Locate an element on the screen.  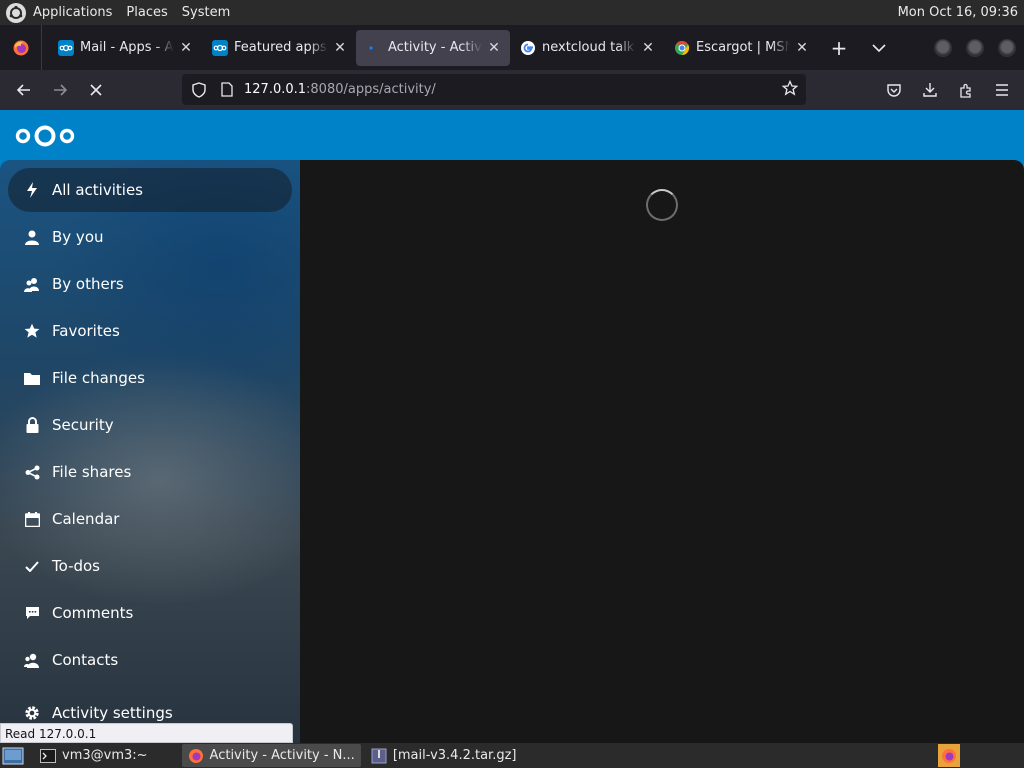
nextcloud-logo-icon is located at coordinates (45, 136).